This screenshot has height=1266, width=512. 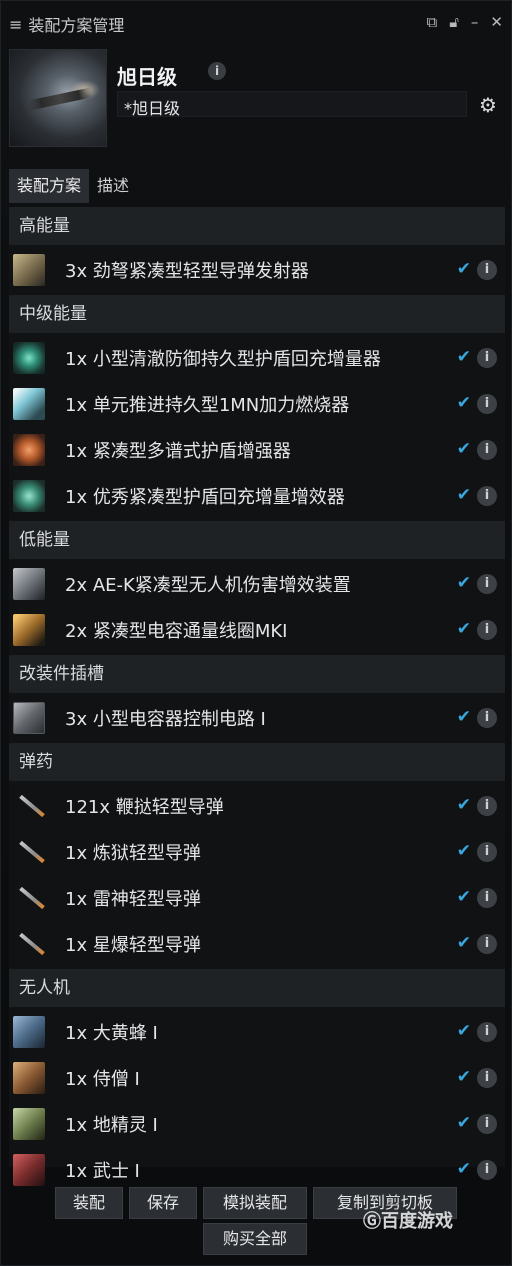 I want to click on list-item: 1x 雷神轻型导弹 ✔ i, so click(x=257, y=898).